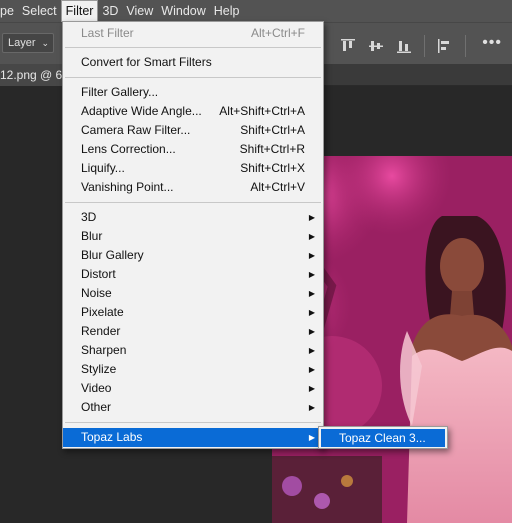 The height and width of the screenshot is (523, 512). Describe the element at coordinates (262, 111) in the screenshot. I see `shortcut-label: Alt+Shift+Ctrl+A` at that location.